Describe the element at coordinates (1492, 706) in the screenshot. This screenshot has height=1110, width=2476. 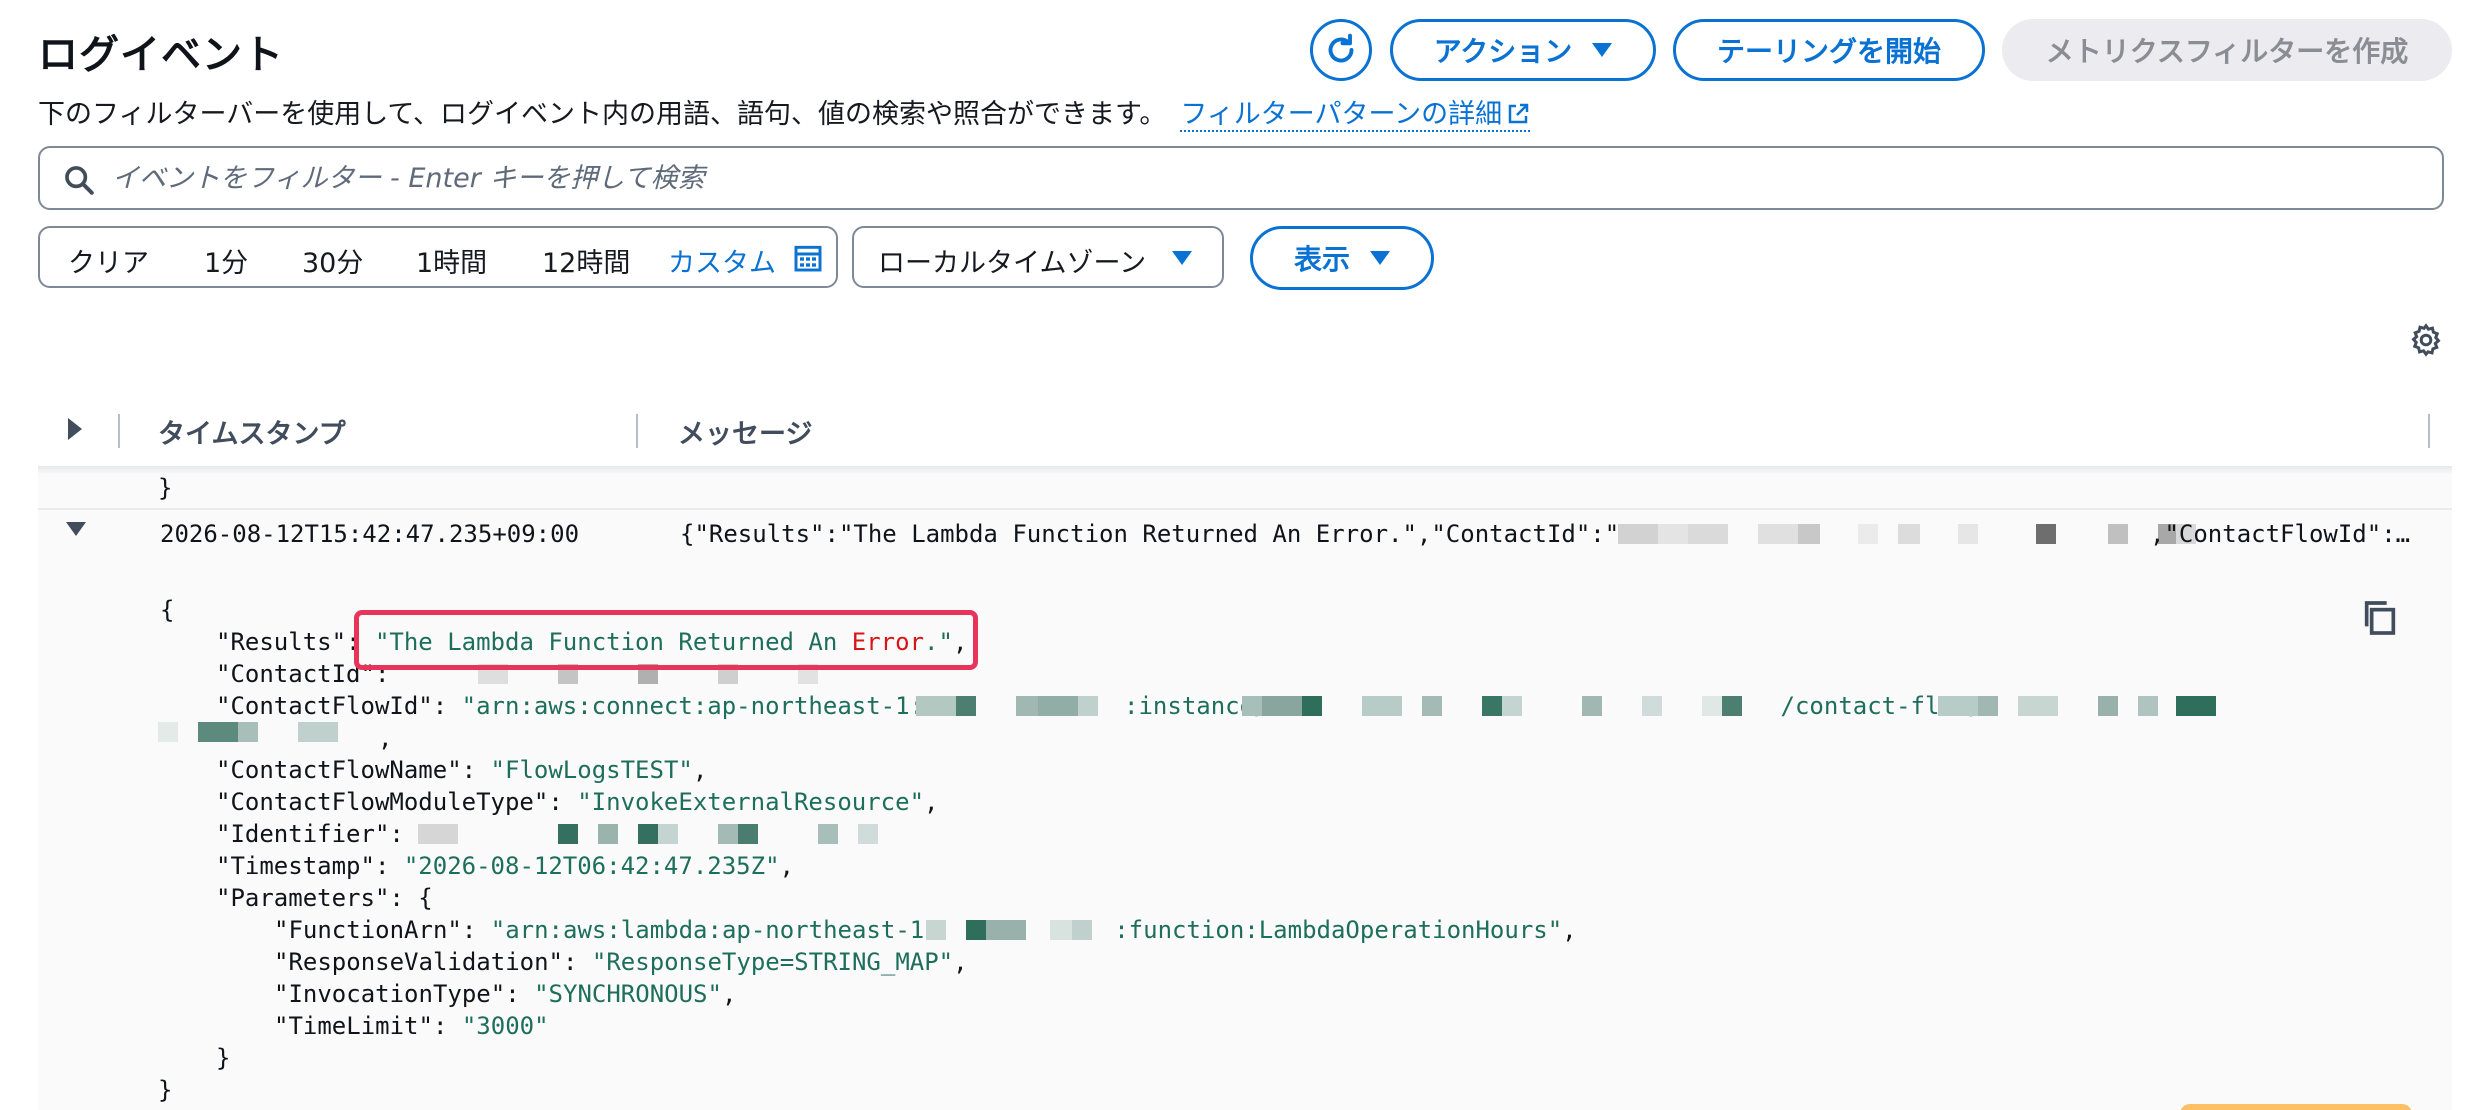
I see `redacted-instance-id` at that location.